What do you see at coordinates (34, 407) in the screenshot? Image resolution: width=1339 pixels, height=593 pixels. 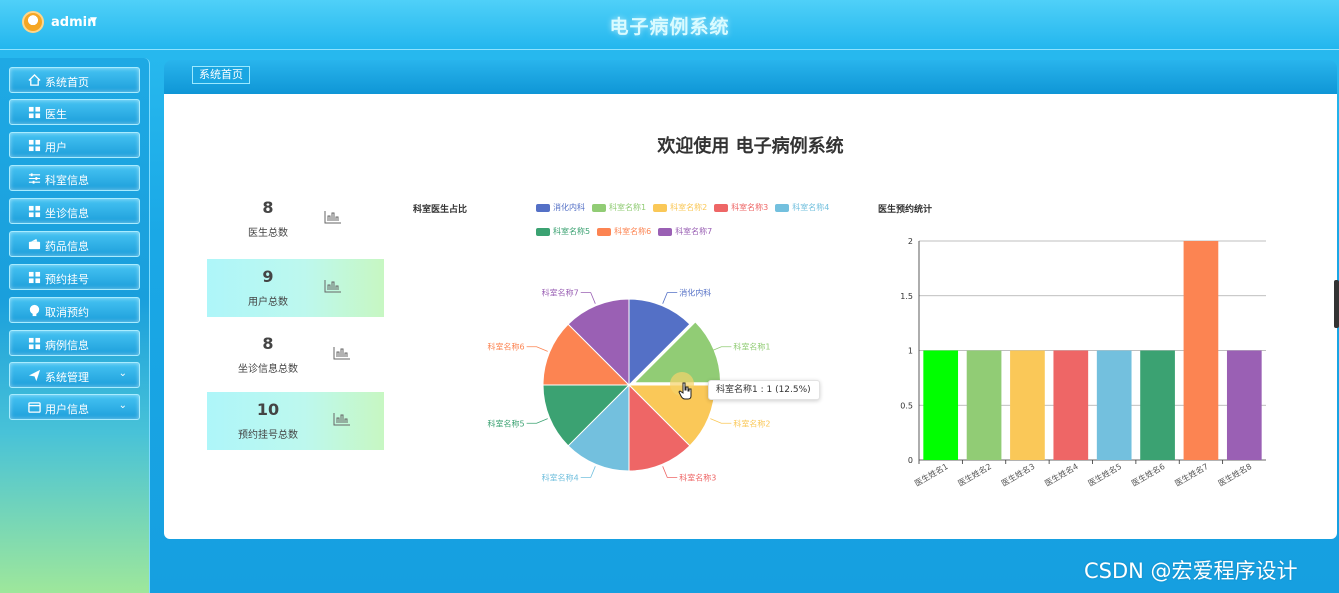 I see `card-icon` at bounding box center [34, 407].